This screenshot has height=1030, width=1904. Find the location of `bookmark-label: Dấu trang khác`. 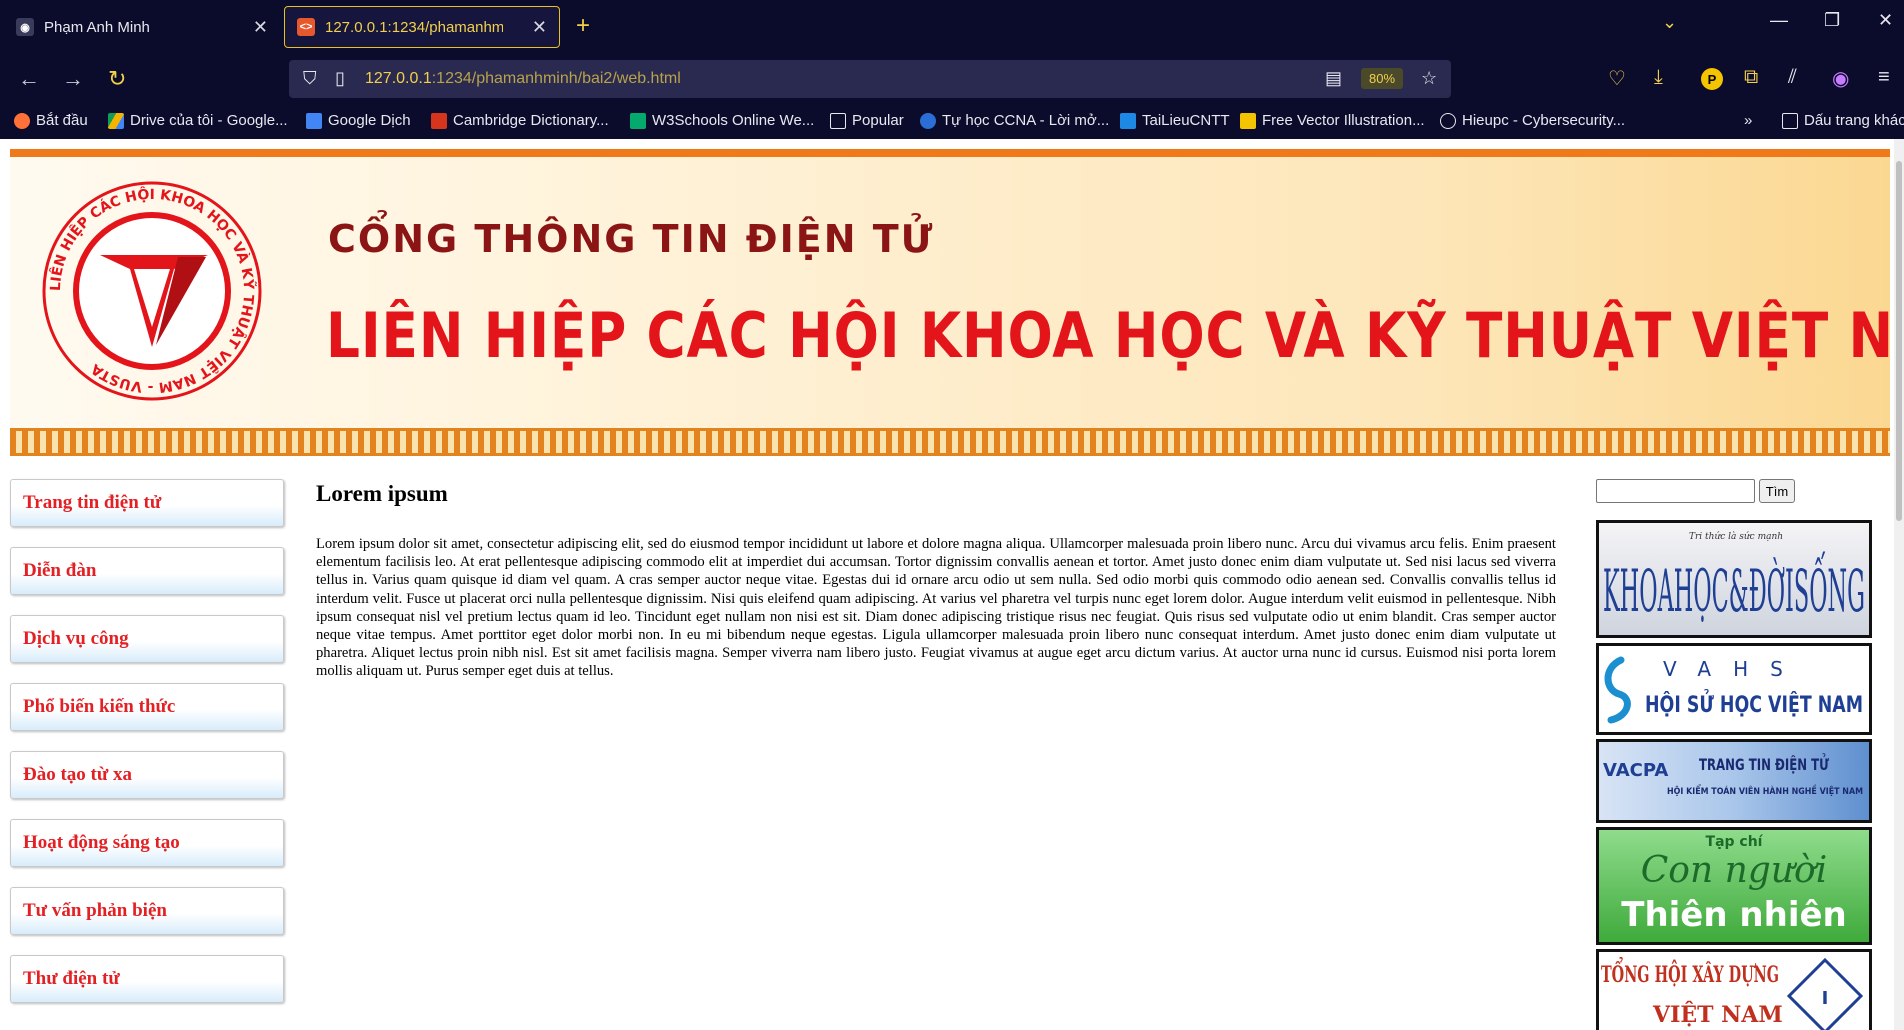

bookmark-label: Dấu trang khác is located at coordinates (1854, 120).